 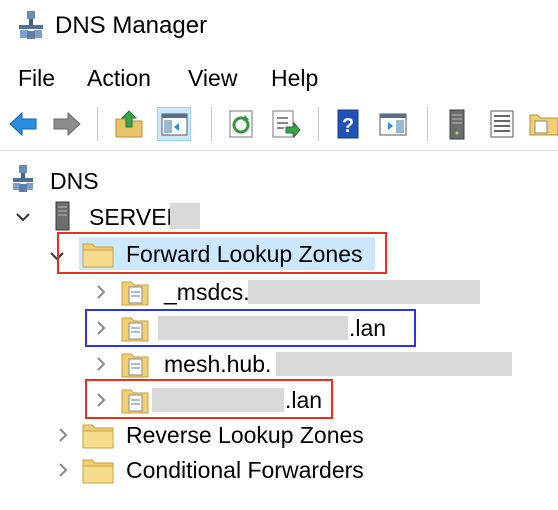 I want to click on back-icon, so click(x=23, y=124).